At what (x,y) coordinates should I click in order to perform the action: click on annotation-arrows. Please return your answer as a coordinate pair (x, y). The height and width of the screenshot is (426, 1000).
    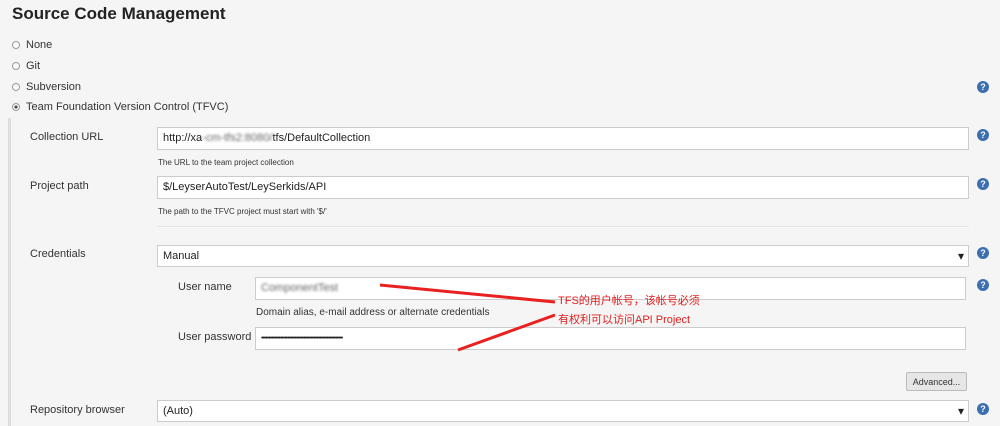
    Looking at the image, I should click on (467, 317).